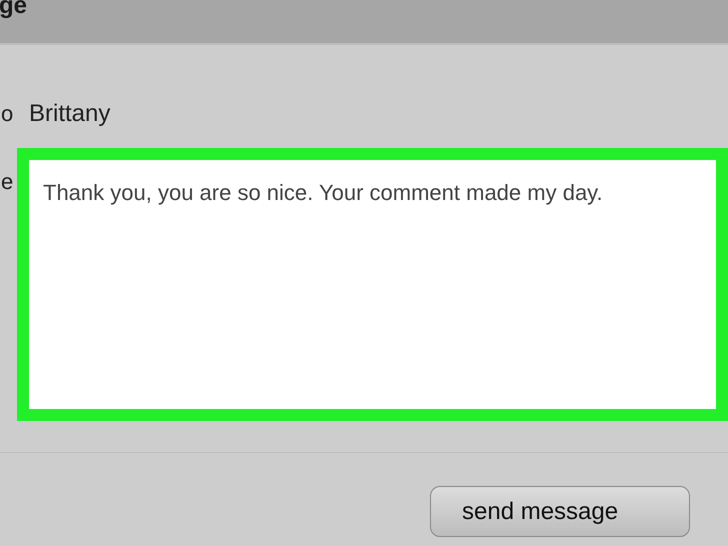  Describe the element at coordinates (14, 10) in the screenshot. I see `window-title: ge` at that location.